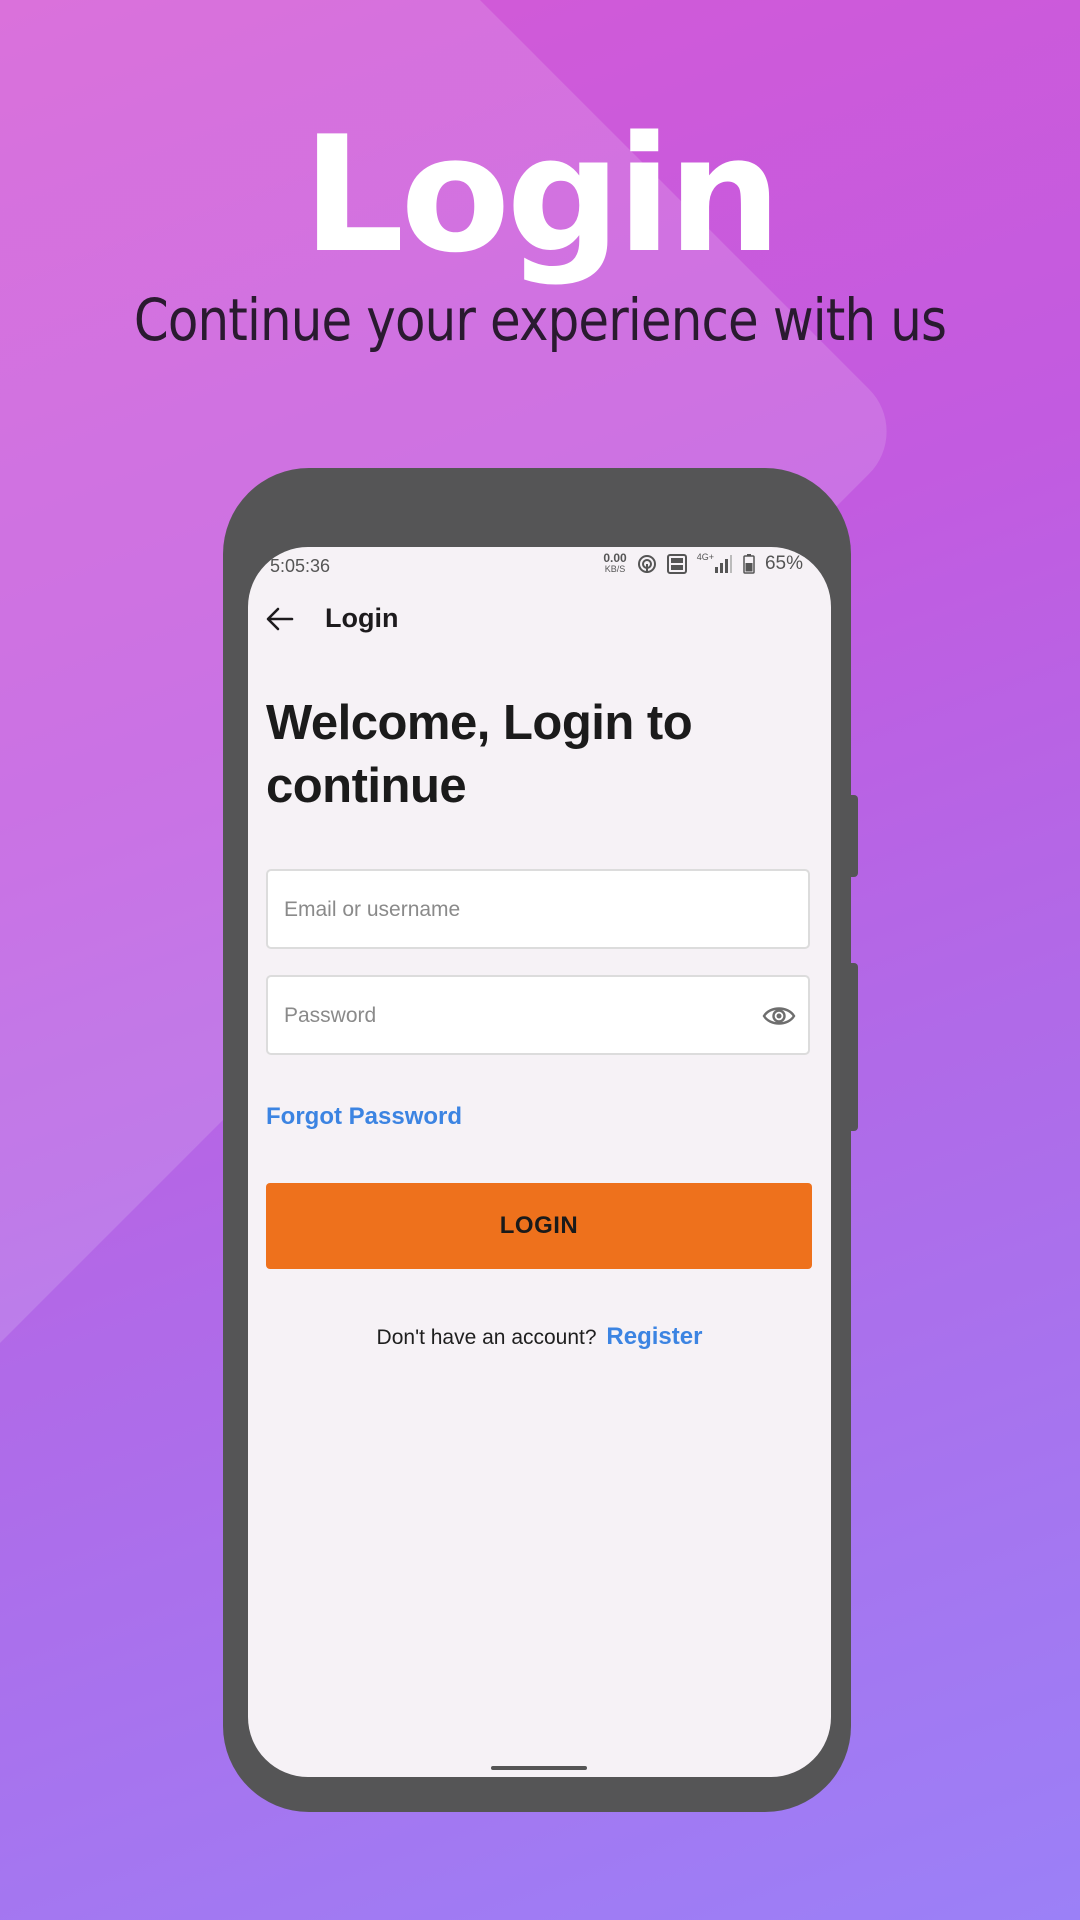  What do you see at coordinates (362, 618) in the screenshot?
I see `app-bar-title: Login` at bounding box center [362, 618].